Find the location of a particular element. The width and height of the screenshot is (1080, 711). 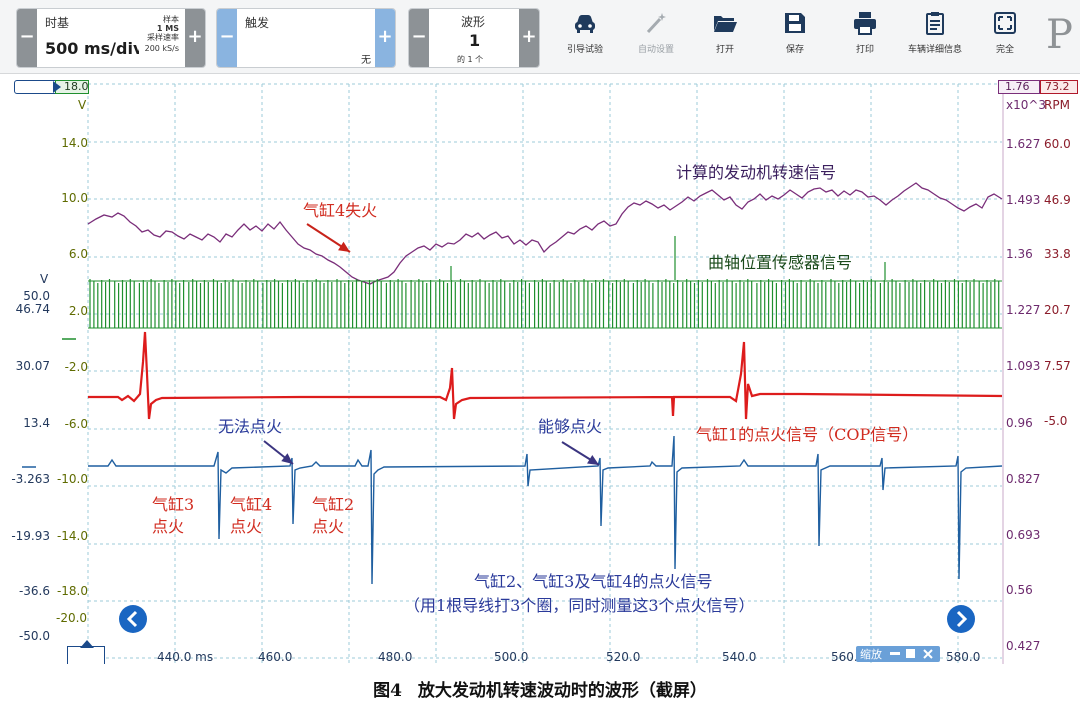

waveform-previous-button: − is located at coordinates (419, 38).